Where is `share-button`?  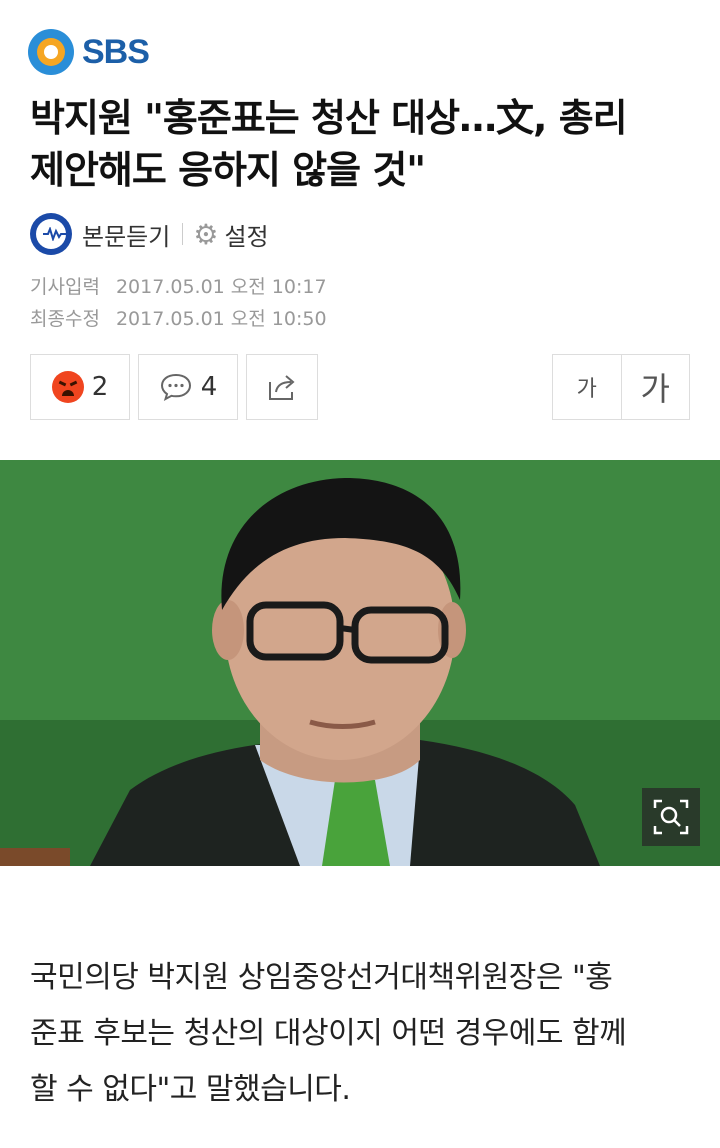
share-button is located at coordinates (282, 387).